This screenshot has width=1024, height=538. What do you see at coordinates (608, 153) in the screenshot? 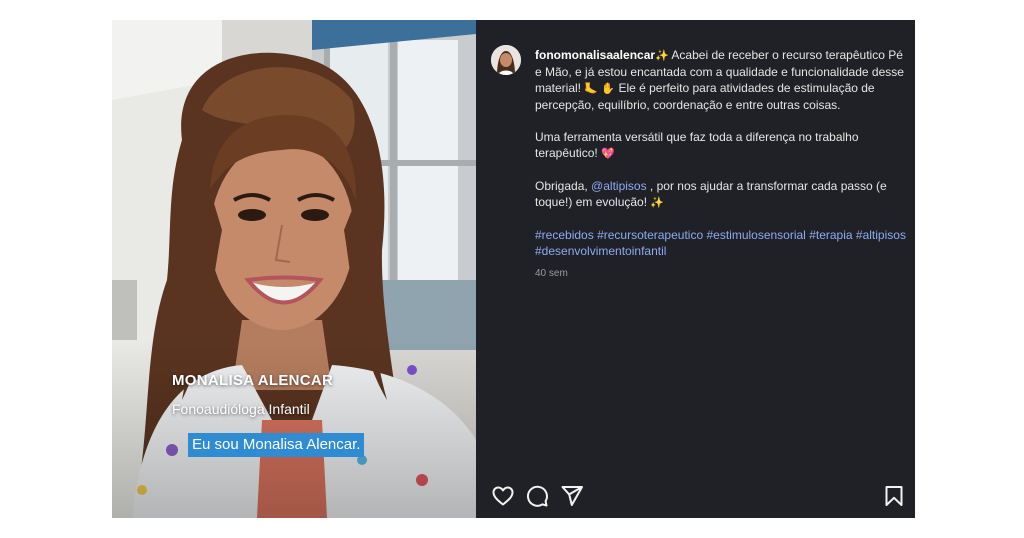
I see `heart-emoji-icon: 💖` at bounding box center [608, 153].